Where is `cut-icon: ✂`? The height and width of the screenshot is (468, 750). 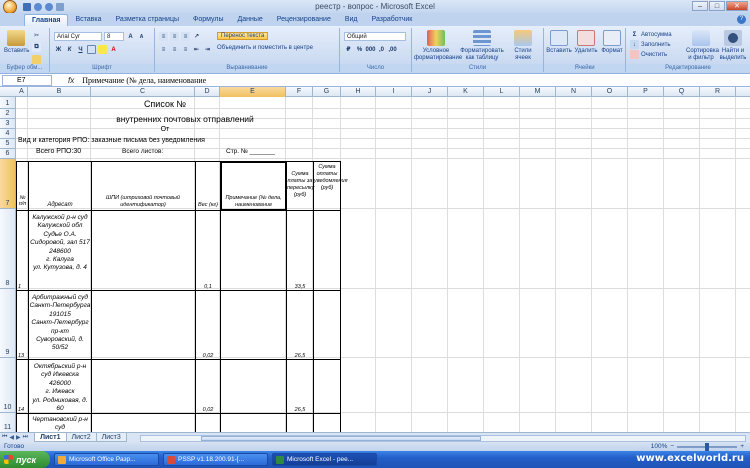
cut-icon: ✂ is located at coordinates (36, 35).